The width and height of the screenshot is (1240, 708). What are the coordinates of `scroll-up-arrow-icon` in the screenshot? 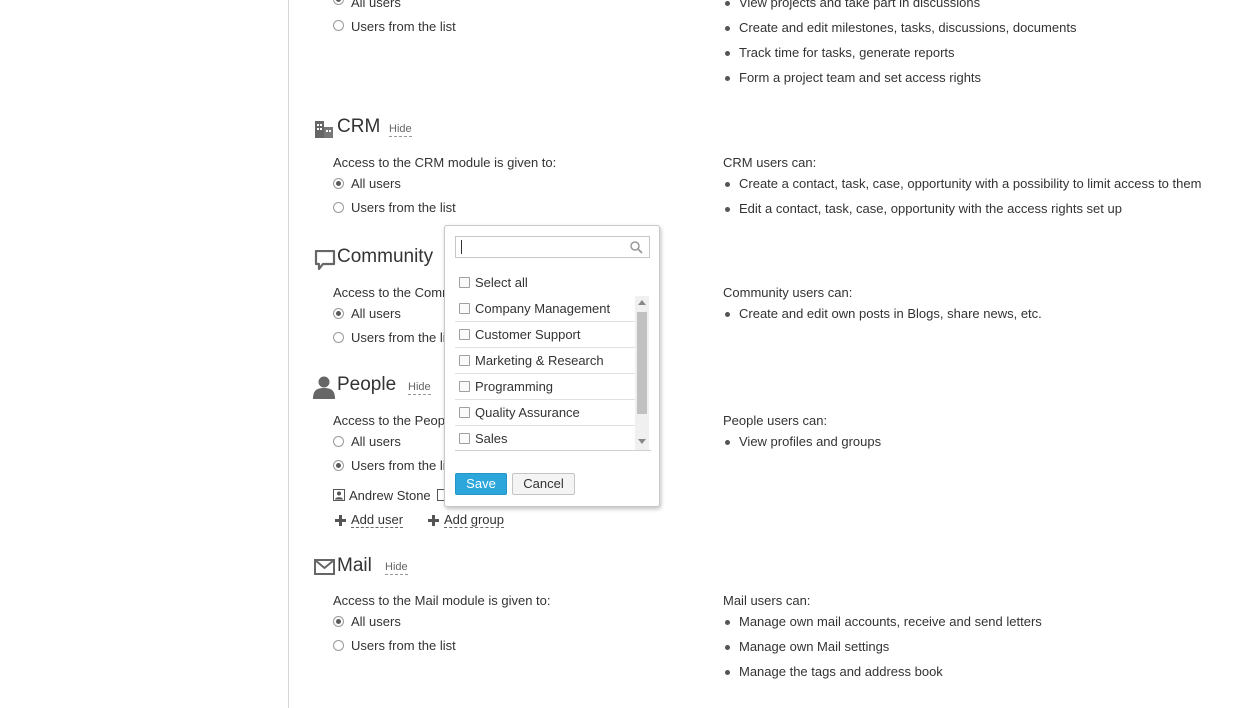 It's located at (642, 302).